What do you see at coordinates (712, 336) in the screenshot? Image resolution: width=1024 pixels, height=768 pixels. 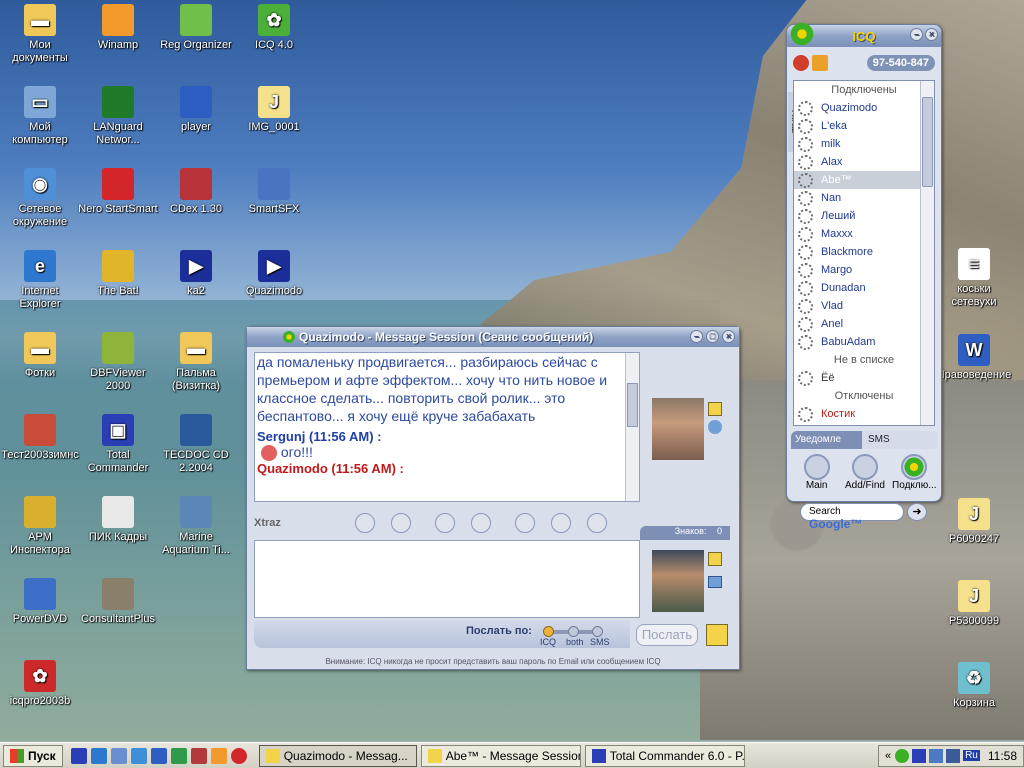 I see `maximize-button: □` at bounding box center [712, 336].